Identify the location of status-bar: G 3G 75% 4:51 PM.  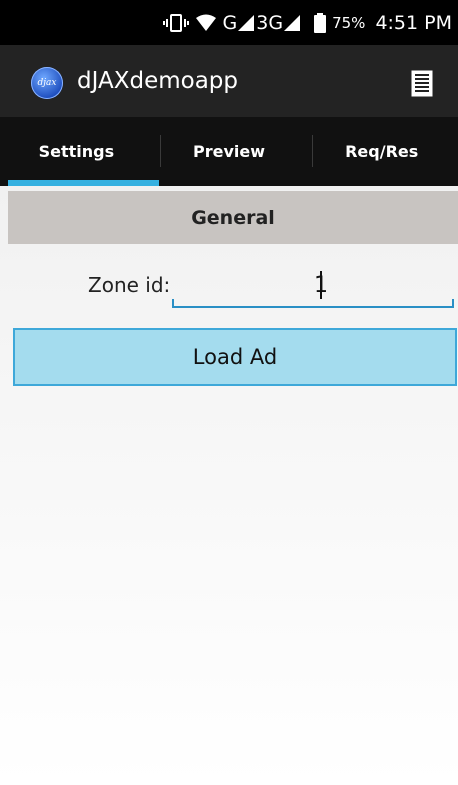
(229, 22).